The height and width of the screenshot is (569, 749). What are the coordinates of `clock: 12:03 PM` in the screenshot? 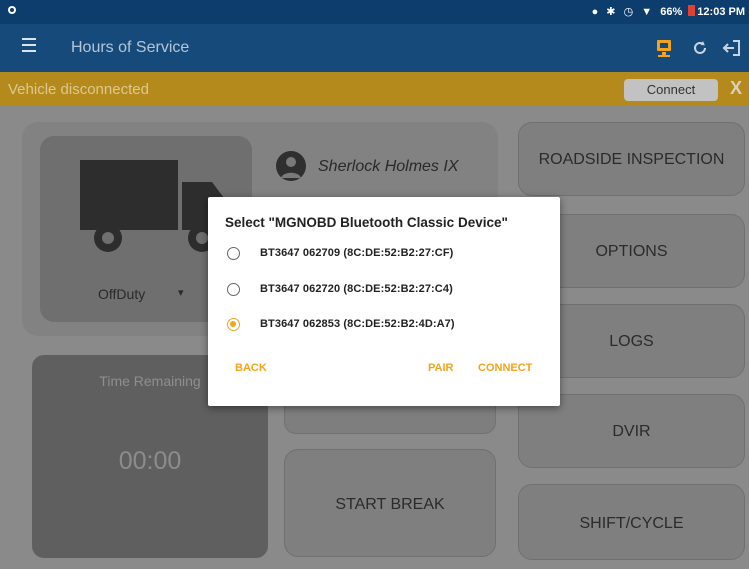 It's located at (721, 12).